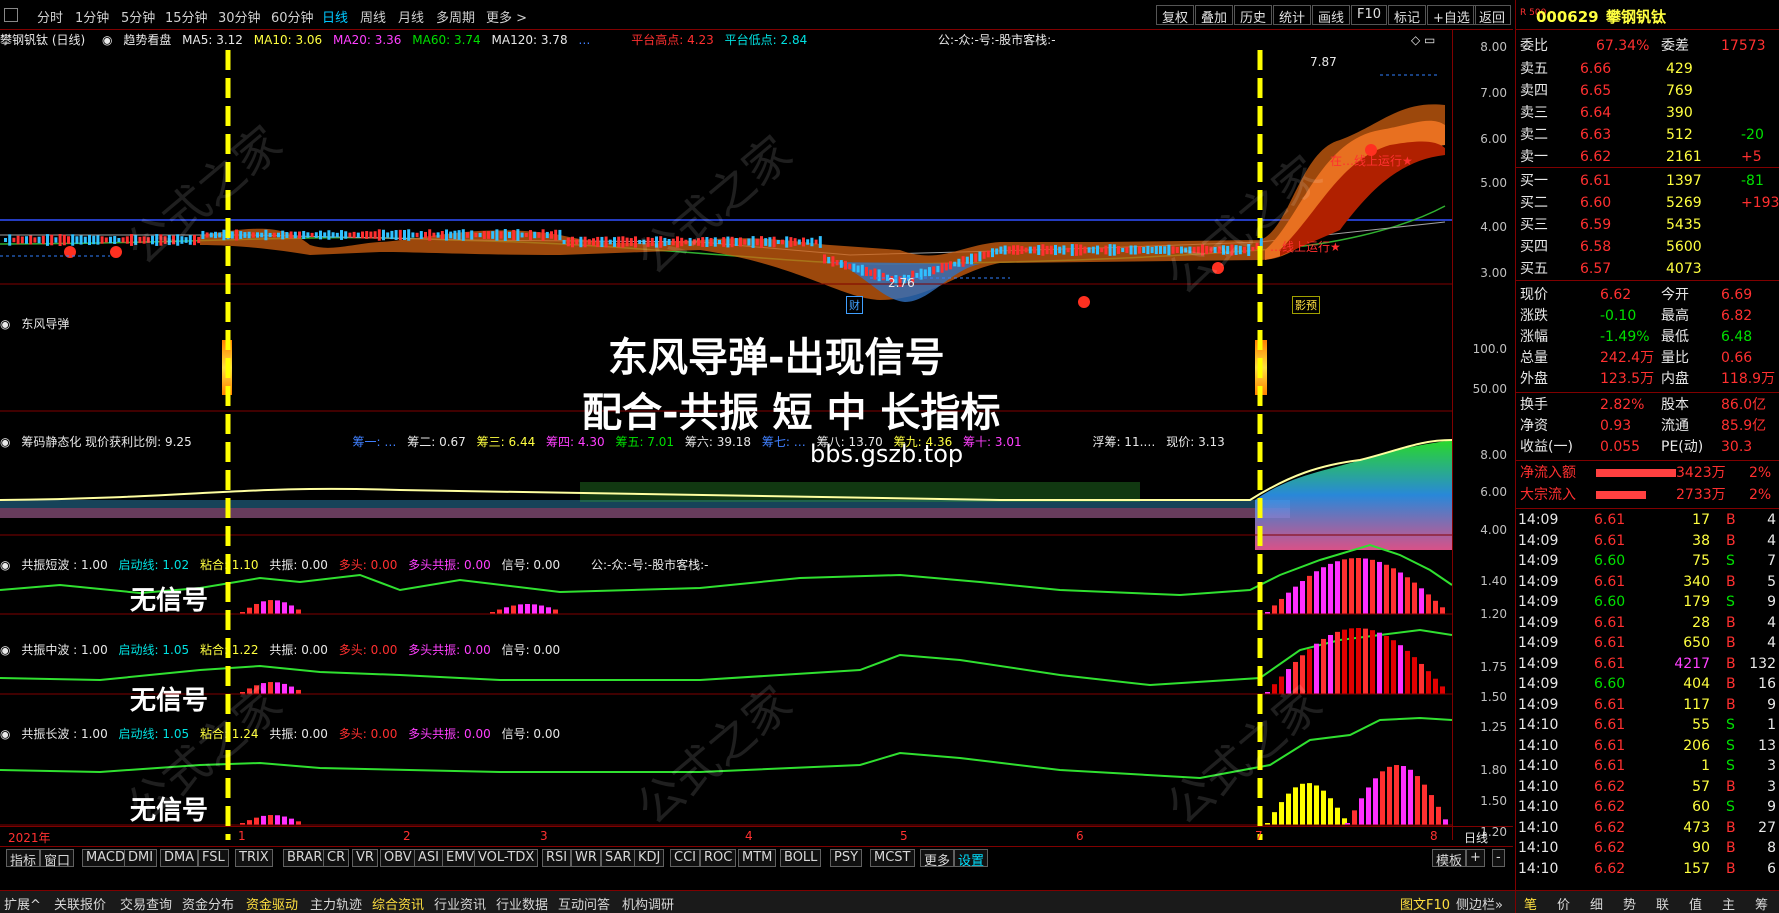 Image resolution: width=1779 pixels, height=913 pixels. What do you see at coordinates (141, 858) in the screenshot?
I see `indicator-tab: DMI` at bounding box center [141, 858].